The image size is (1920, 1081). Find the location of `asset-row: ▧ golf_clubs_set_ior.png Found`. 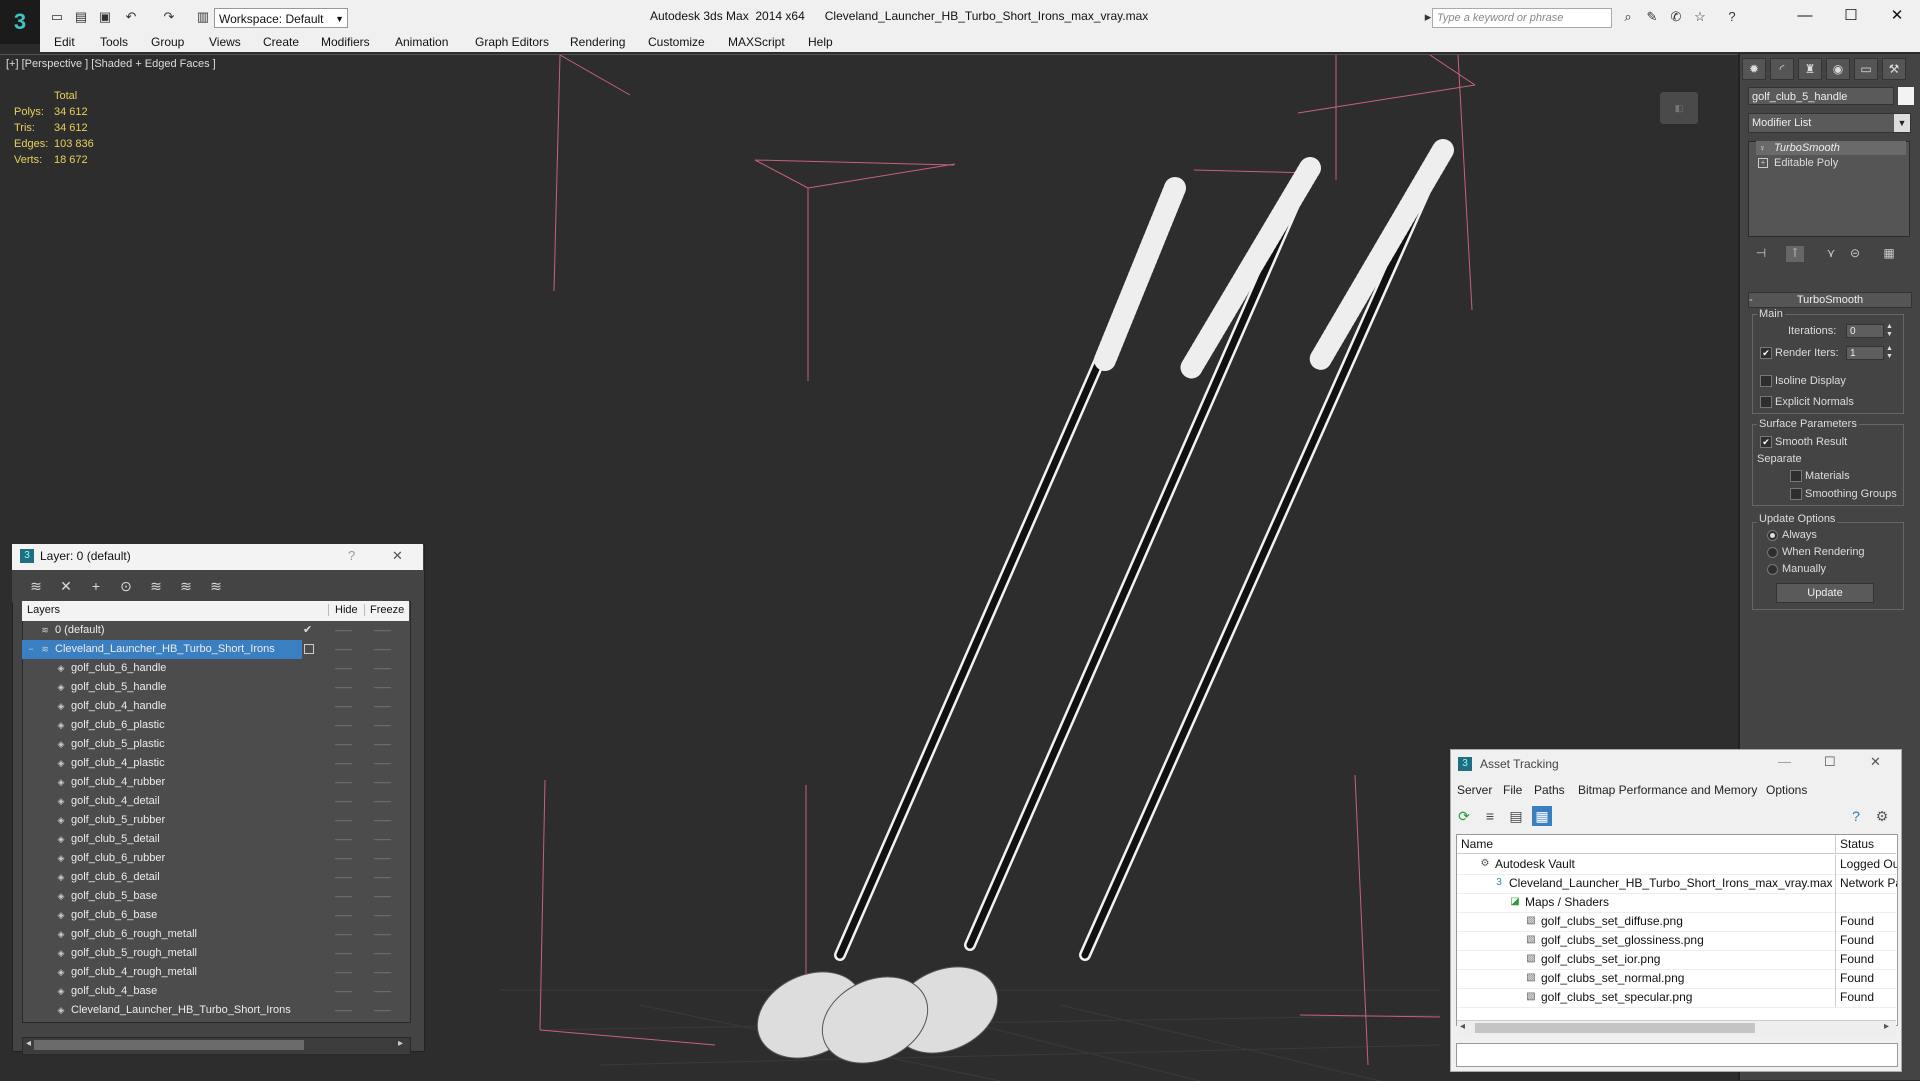

asset-row: ▧ golf_clubs_set_ior.png Found is located at coordinates (1676, 960).